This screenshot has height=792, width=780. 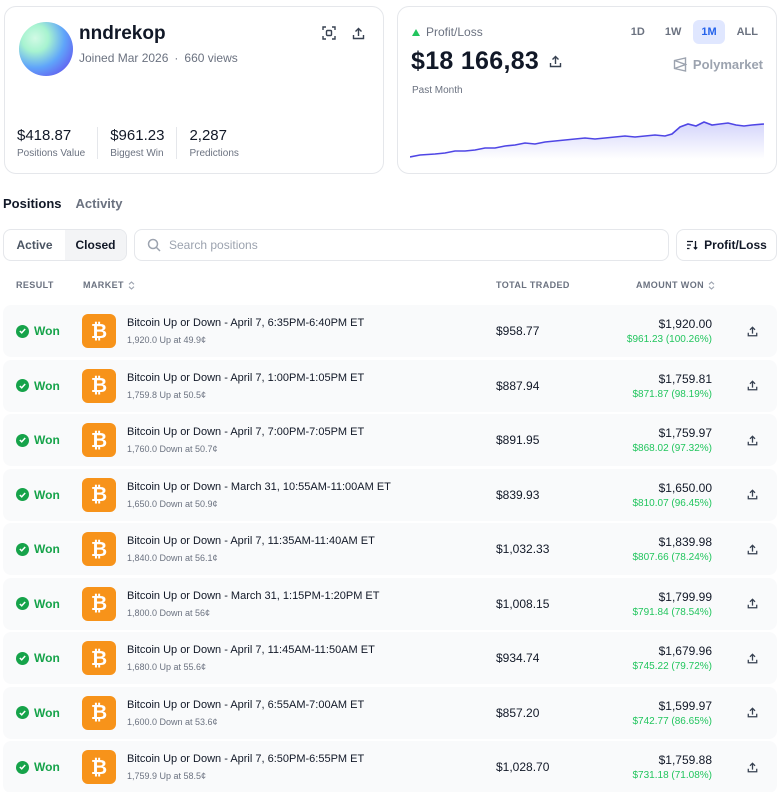 I want to click on amount-won: $1,799.99, so click(x=685, y=596).